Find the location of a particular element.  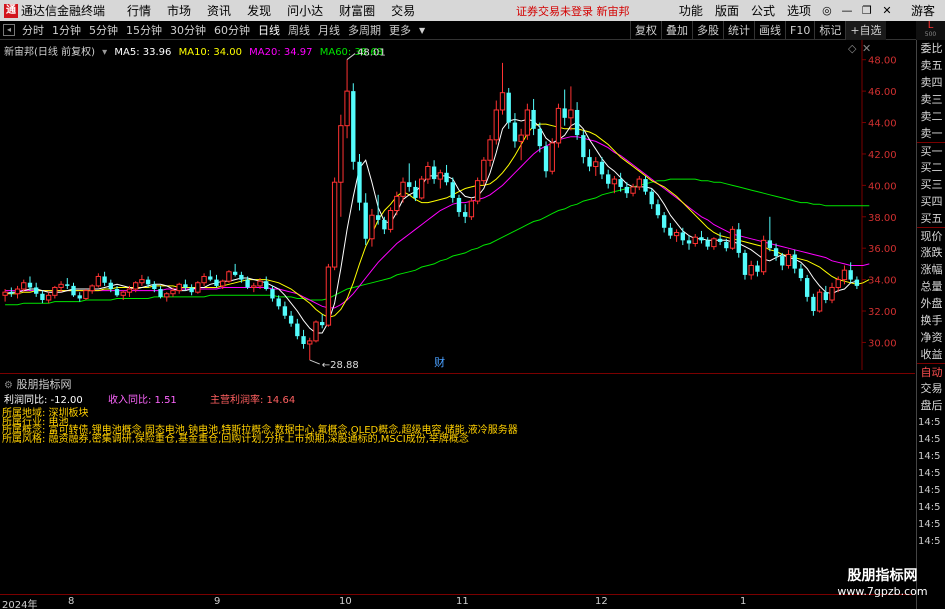

login-notice: 证券交易未登录 新宙邦 is located at coordinates (573, 11).